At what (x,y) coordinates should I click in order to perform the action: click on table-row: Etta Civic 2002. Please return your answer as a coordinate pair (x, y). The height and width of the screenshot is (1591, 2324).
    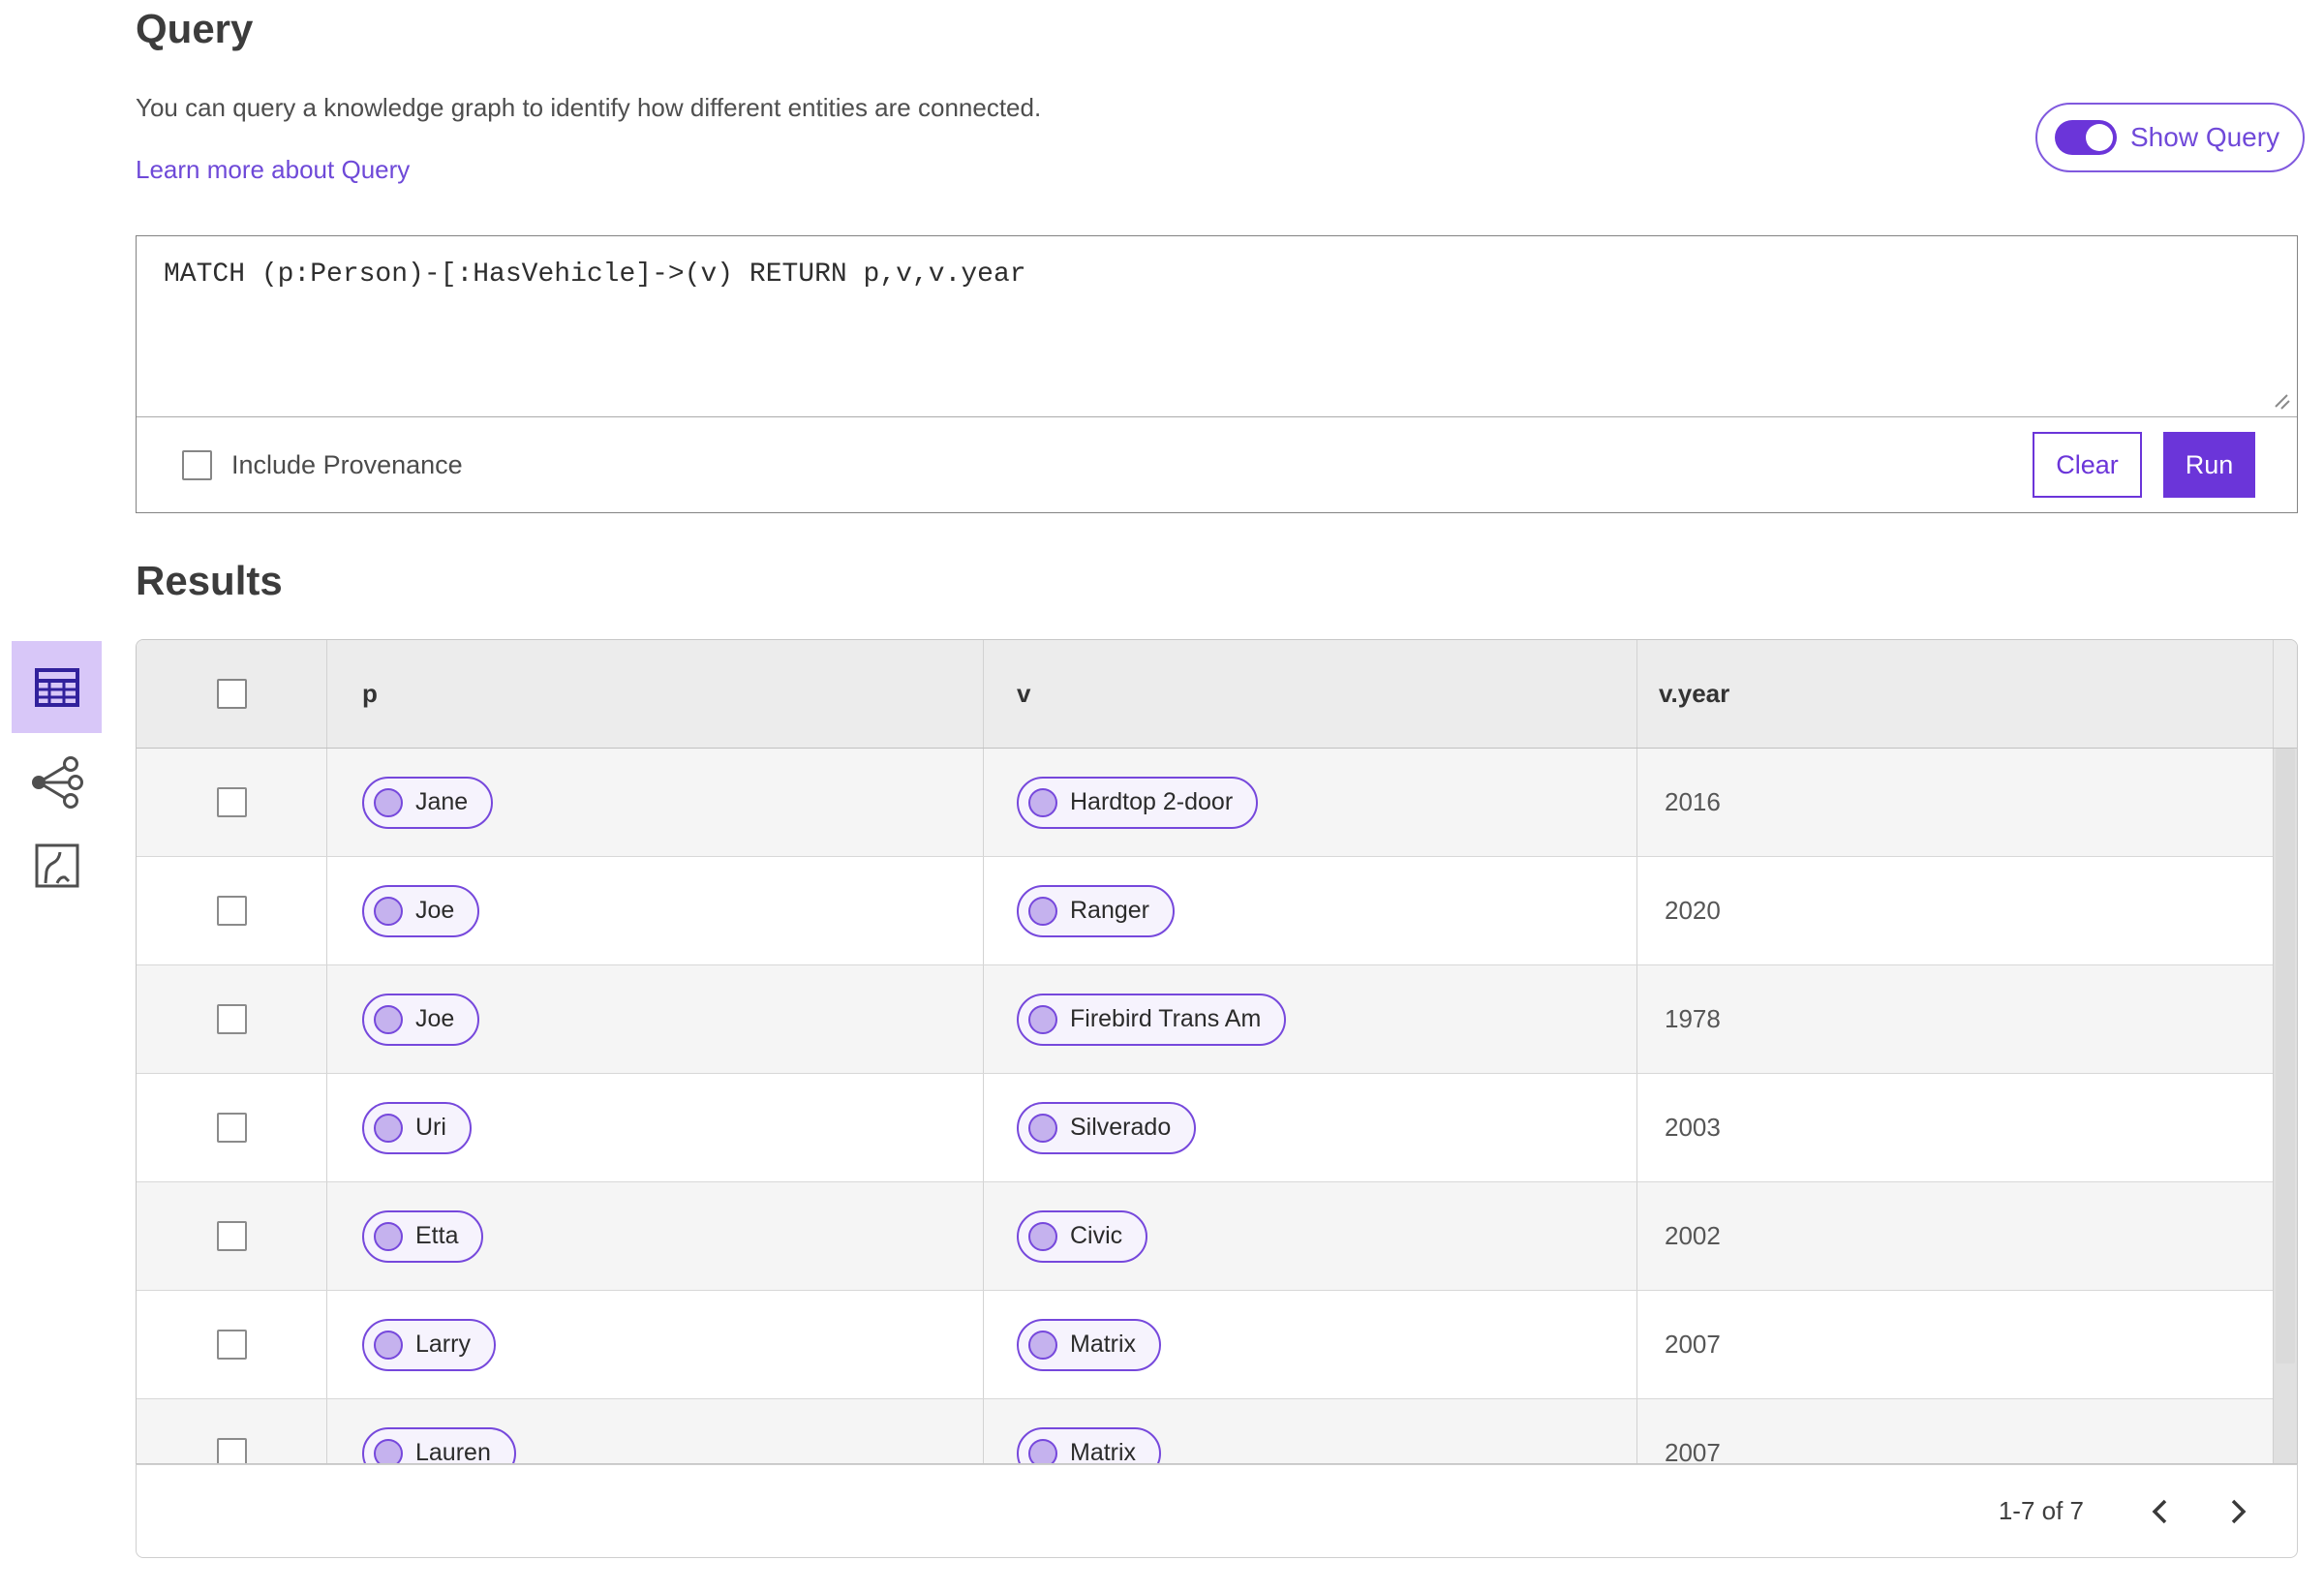
    Looking at the image, I should click on (1217, 1236).